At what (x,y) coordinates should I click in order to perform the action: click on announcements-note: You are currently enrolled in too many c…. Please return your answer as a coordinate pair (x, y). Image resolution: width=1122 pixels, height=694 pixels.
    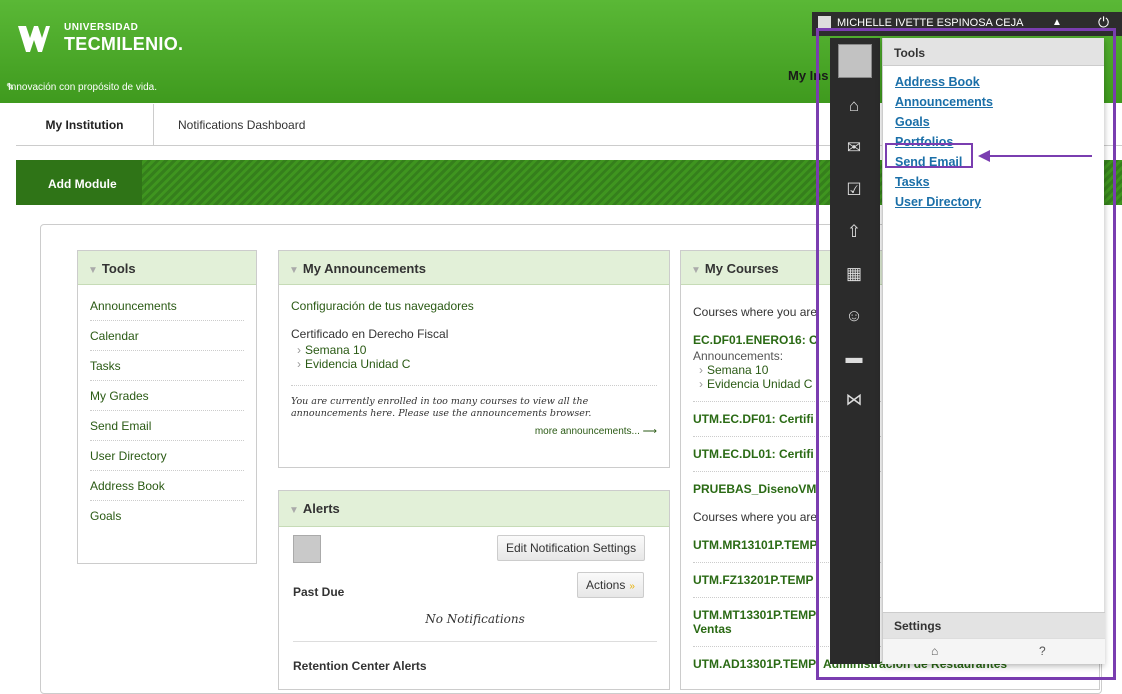
    Looking at the image, I should click on (474, 402).